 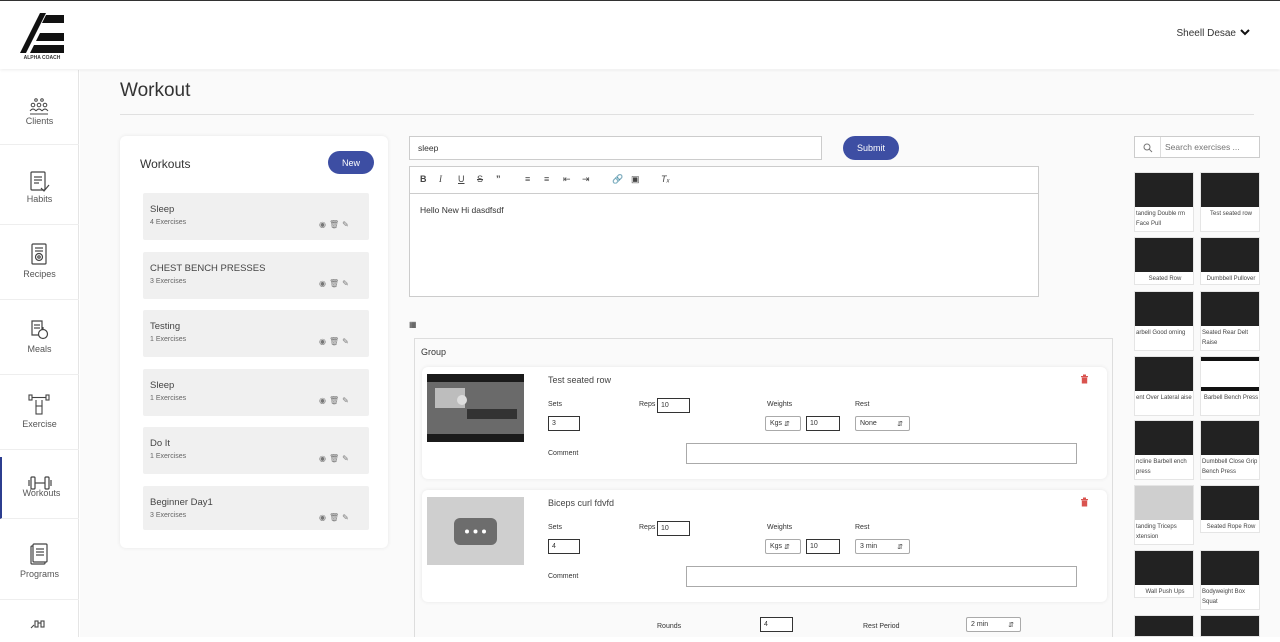 What do you see at coordinates (39, 262) in the screenshot?
I see `sidebar-item-recipes: Recipes` at bounding box center [39, 262].